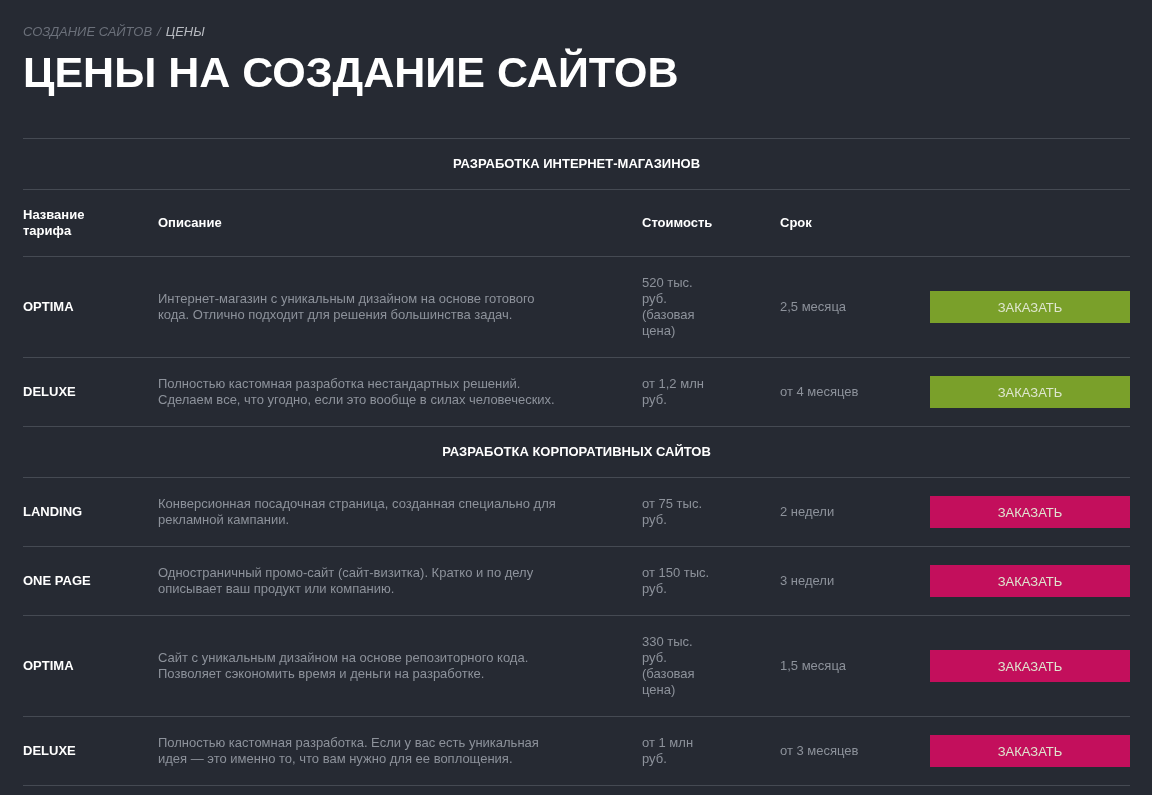 This screenshot has width=1152, height=795. What do you see at coordinates (672, 512) in the screenshot?
I see `plan-price: от 75 тыс. руб.` at bounding box center [672, 512].